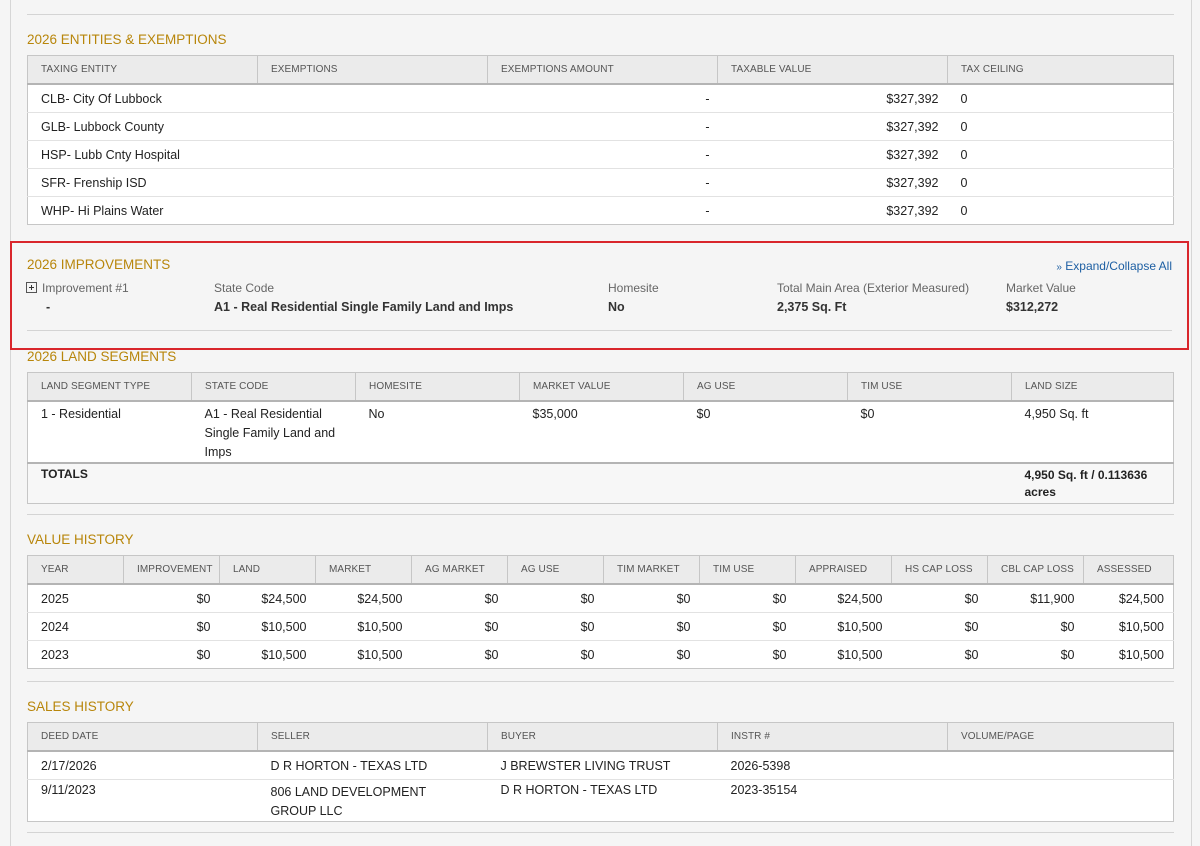  I want to click on sale-buyer: J BREWSTER LIVING TRUST, so click(602, 765).